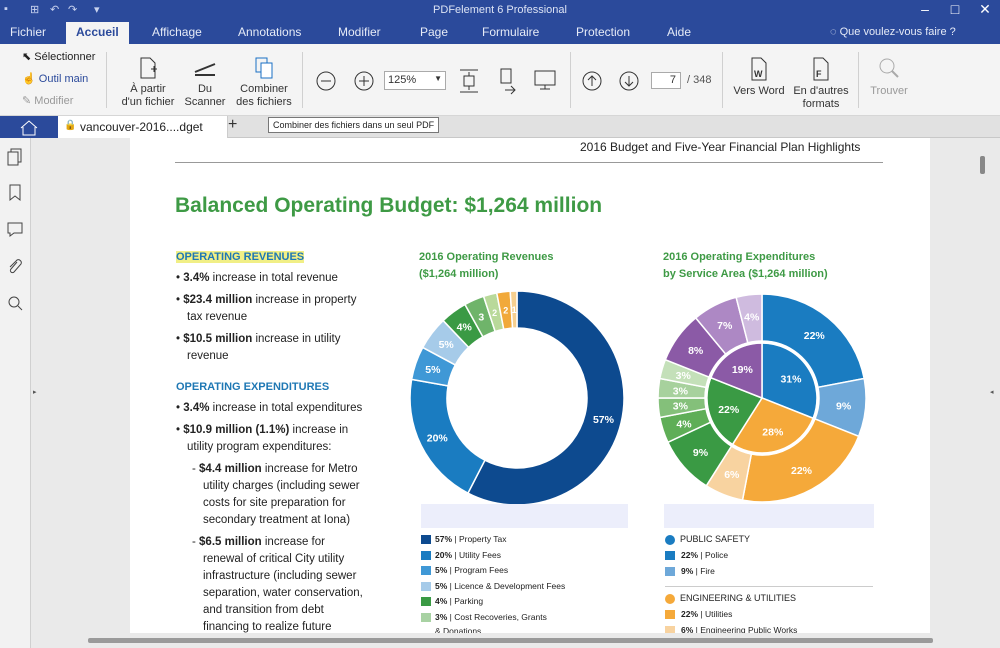  What do you see at coordinates (679, 32) in the screenshot?
I see `menu-aide: Aide` at bounding box center [679, 32].